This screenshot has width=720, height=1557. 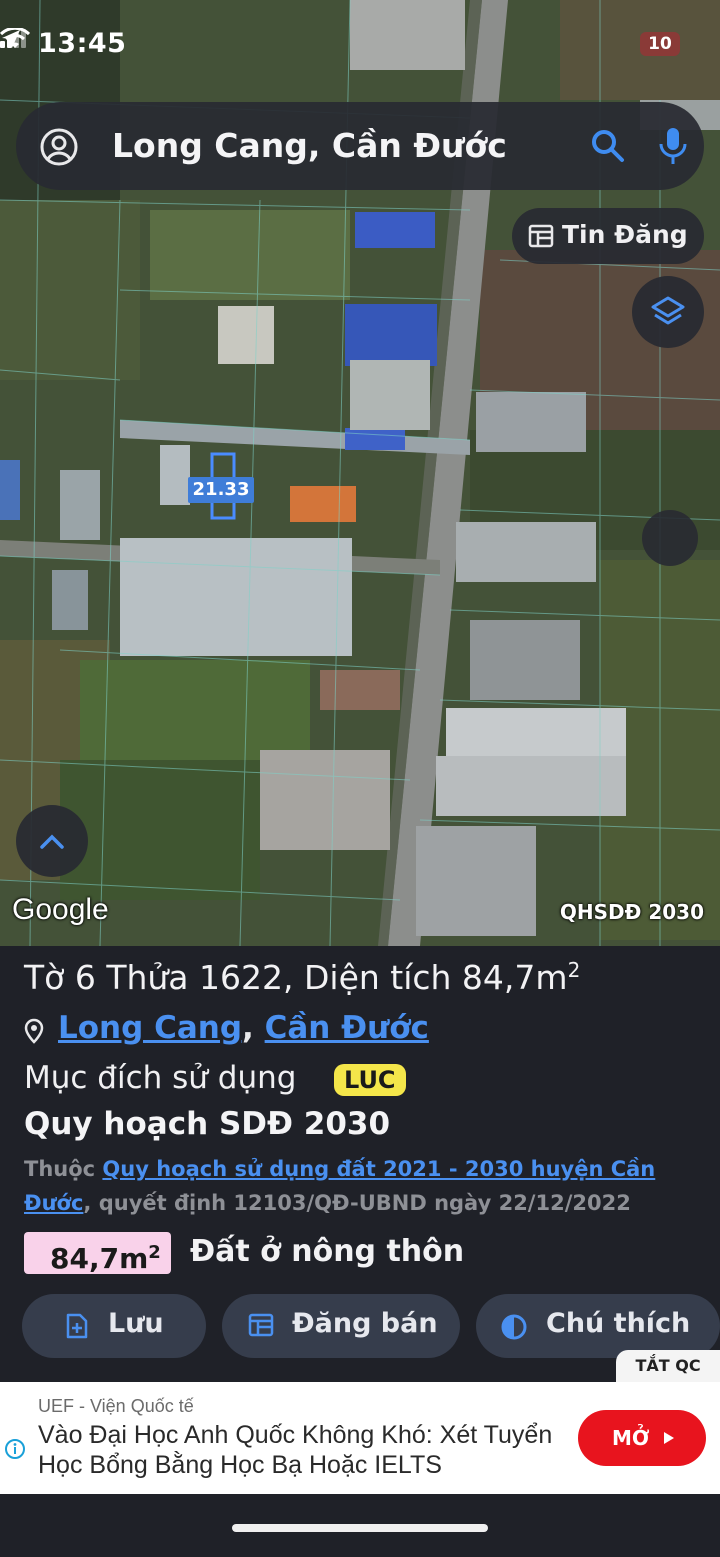 I want to click on info-icon, so click(x=15, y=1449).